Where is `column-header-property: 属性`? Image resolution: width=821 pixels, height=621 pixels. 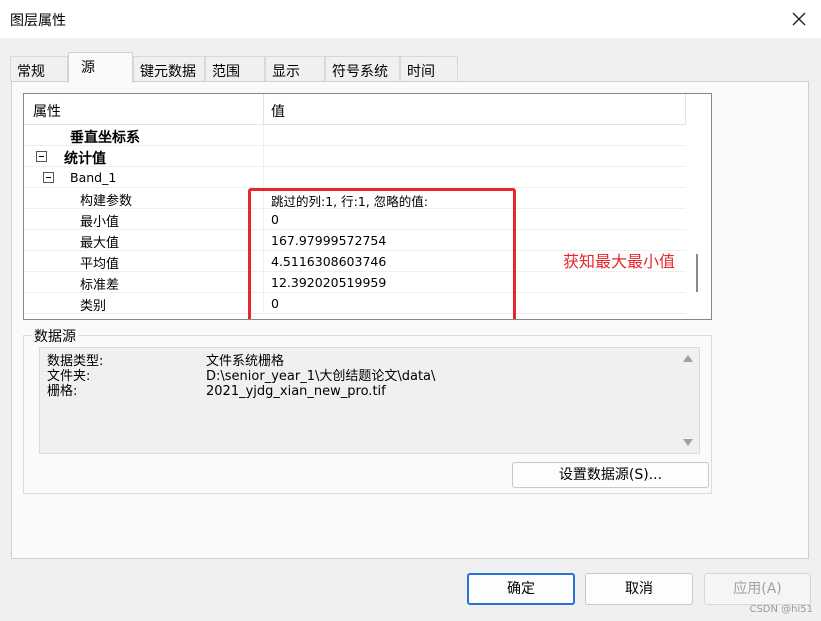
column-header-property: 属性 is located at coordinates (47, 111).